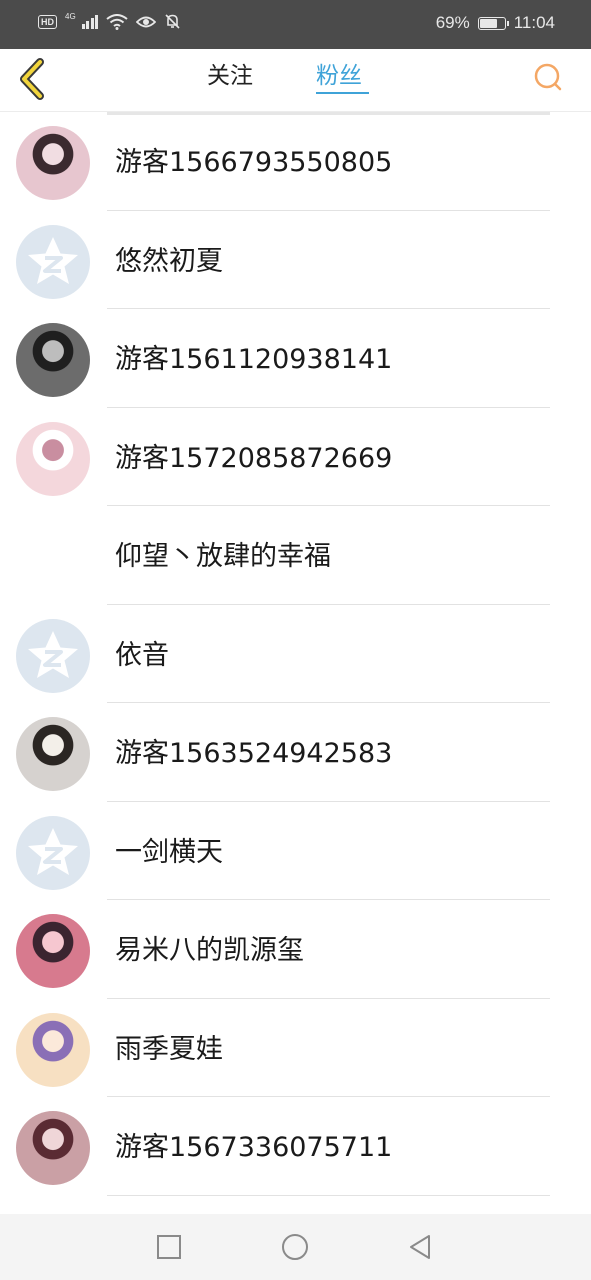  I want to click on fan-name: 悠然初夏, so click(169, 261).